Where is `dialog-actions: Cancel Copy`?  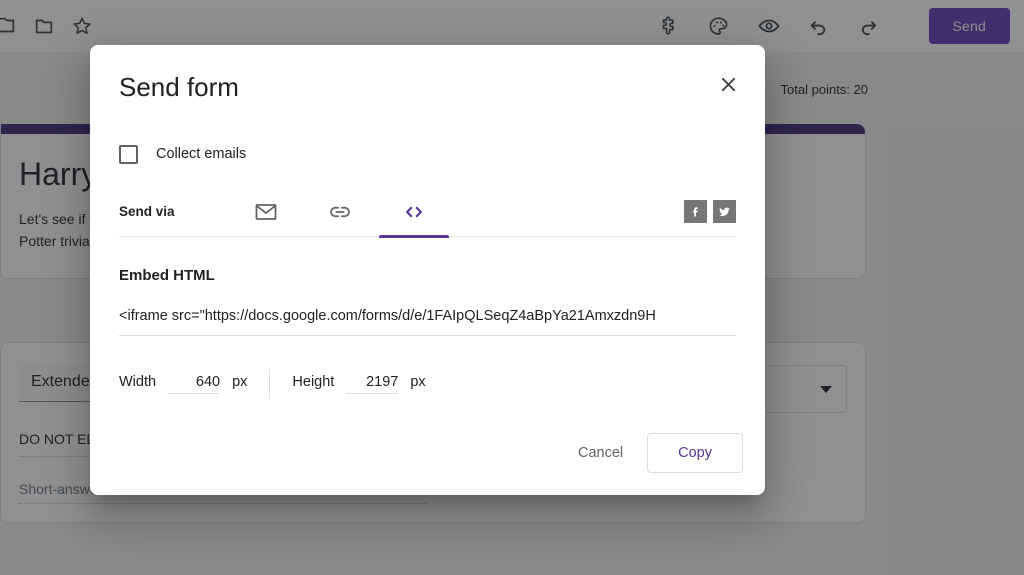
dialog-actions: Cancel Copy is located at coordinates (652, 453).